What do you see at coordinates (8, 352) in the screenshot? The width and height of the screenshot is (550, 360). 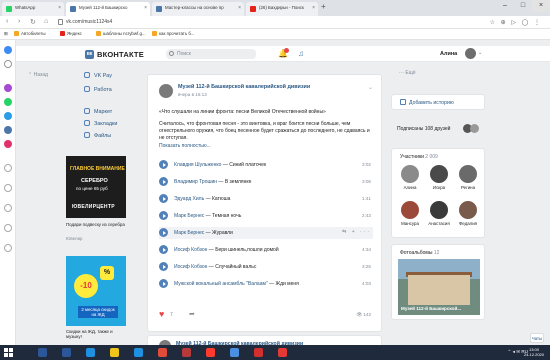 I see `windows-start-icon` at bounding box center [8, 352].